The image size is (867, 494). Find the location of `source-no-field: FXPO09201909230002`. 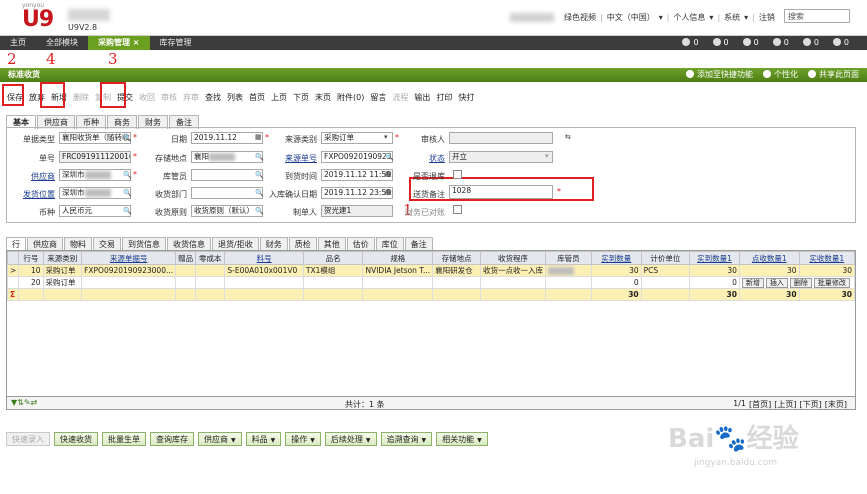

source-no-field: FXPO09201909230002 is located at coordinates (357, 157).